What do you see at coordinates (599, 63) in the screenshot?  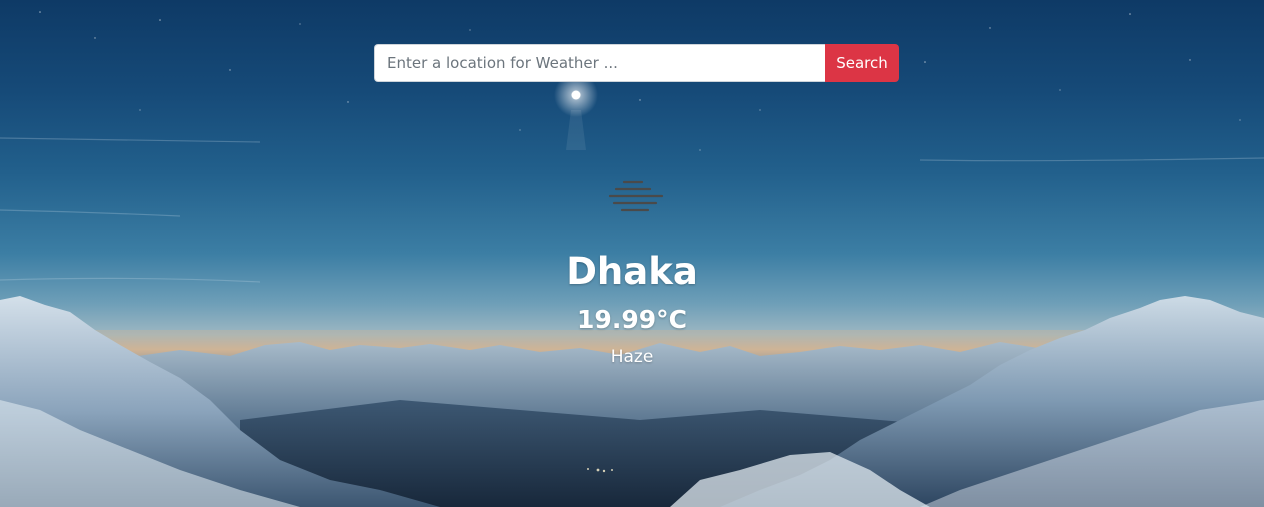 I see `location-search-input` at bounding box center [599, 63].